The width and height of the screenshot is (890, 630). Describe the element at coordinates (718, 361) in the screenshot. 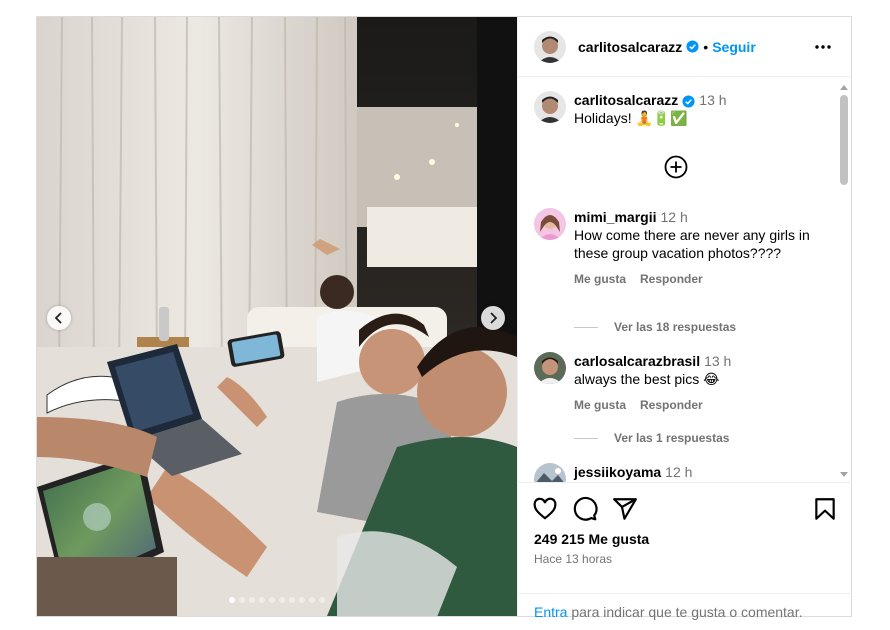

I see `comment-time: 13 h` at that location.